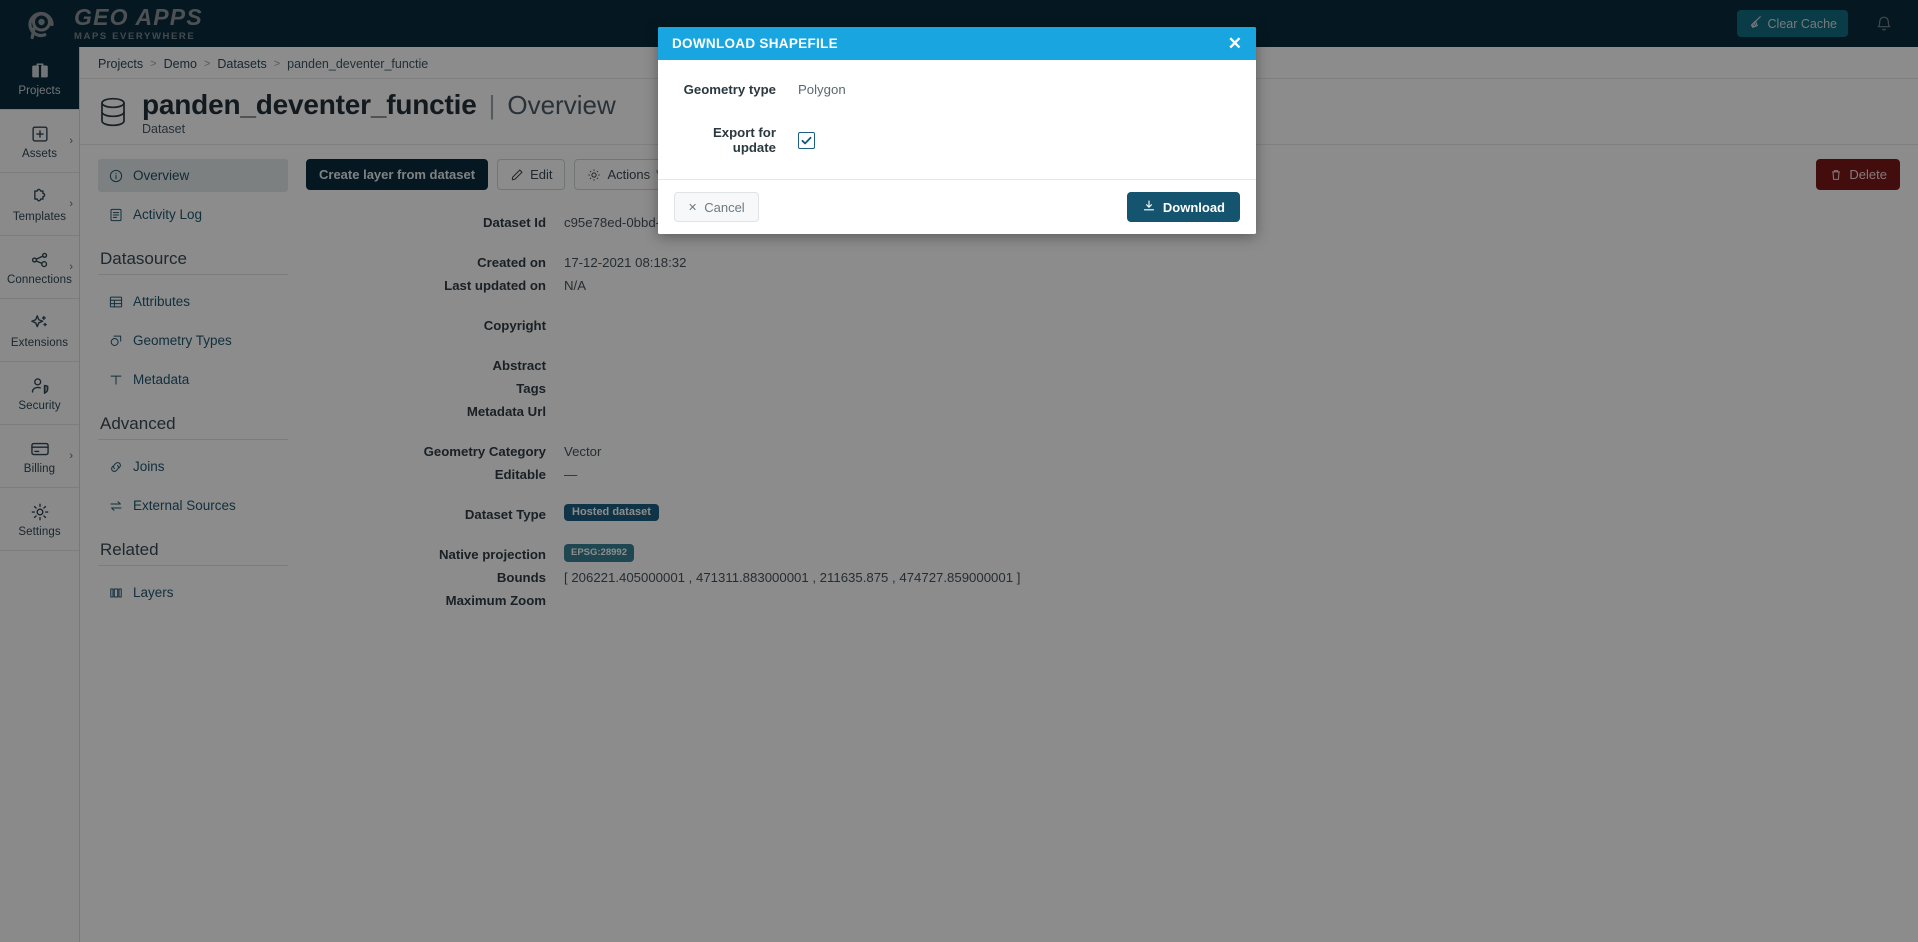 This screenshot has width=1918, height=942. Describe the element at coordinates (822, 89) in the screenshot. I see `geometry-type-value: Polygon` at that location.